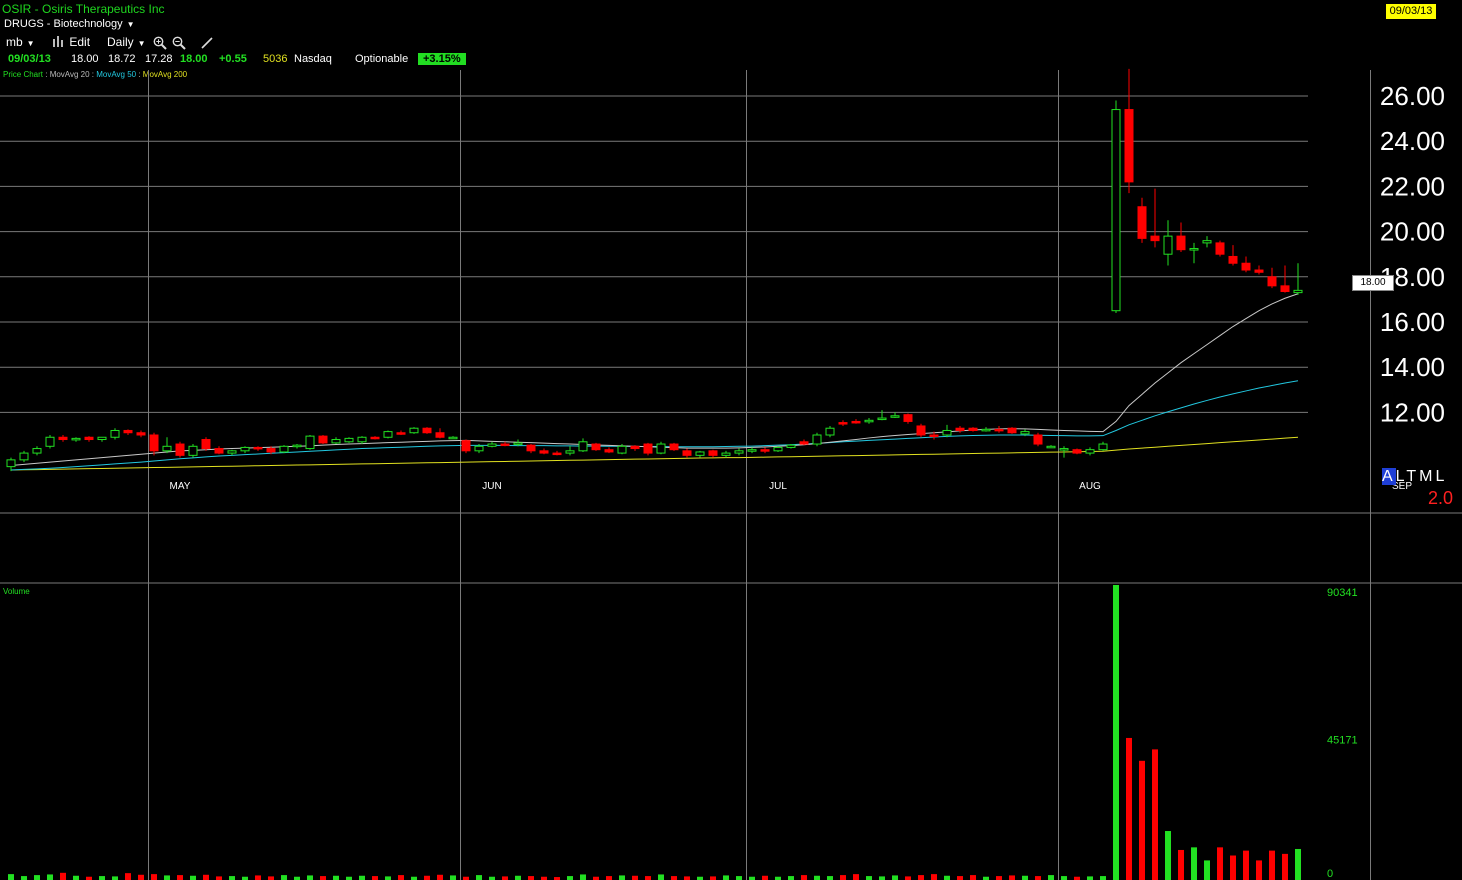 This screenshot has height=880, width=1462. What do you see at coordinates (1441, 498) in the screenshot?
I see `altml-value: 2.0` at bounding box center [1441, 498].